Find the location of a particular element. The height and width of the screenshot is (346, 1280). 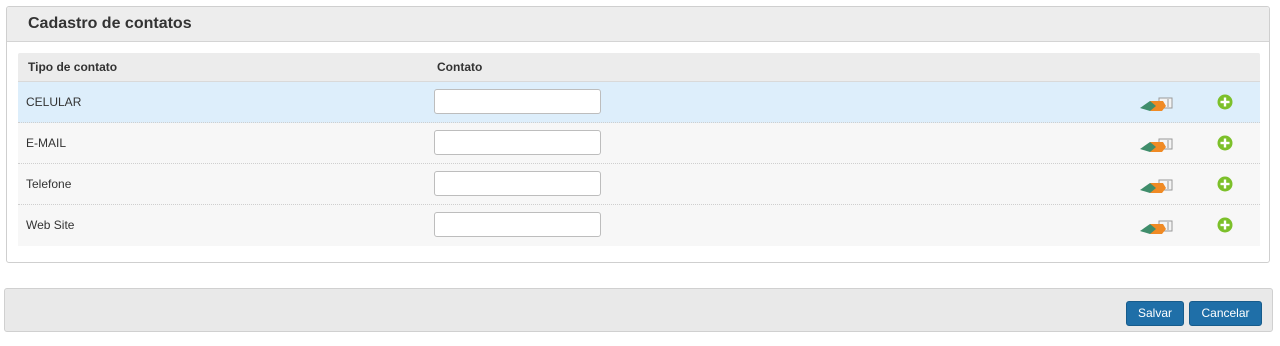

column-header-type: Tipo de contato is located at coordinates (73, 67).